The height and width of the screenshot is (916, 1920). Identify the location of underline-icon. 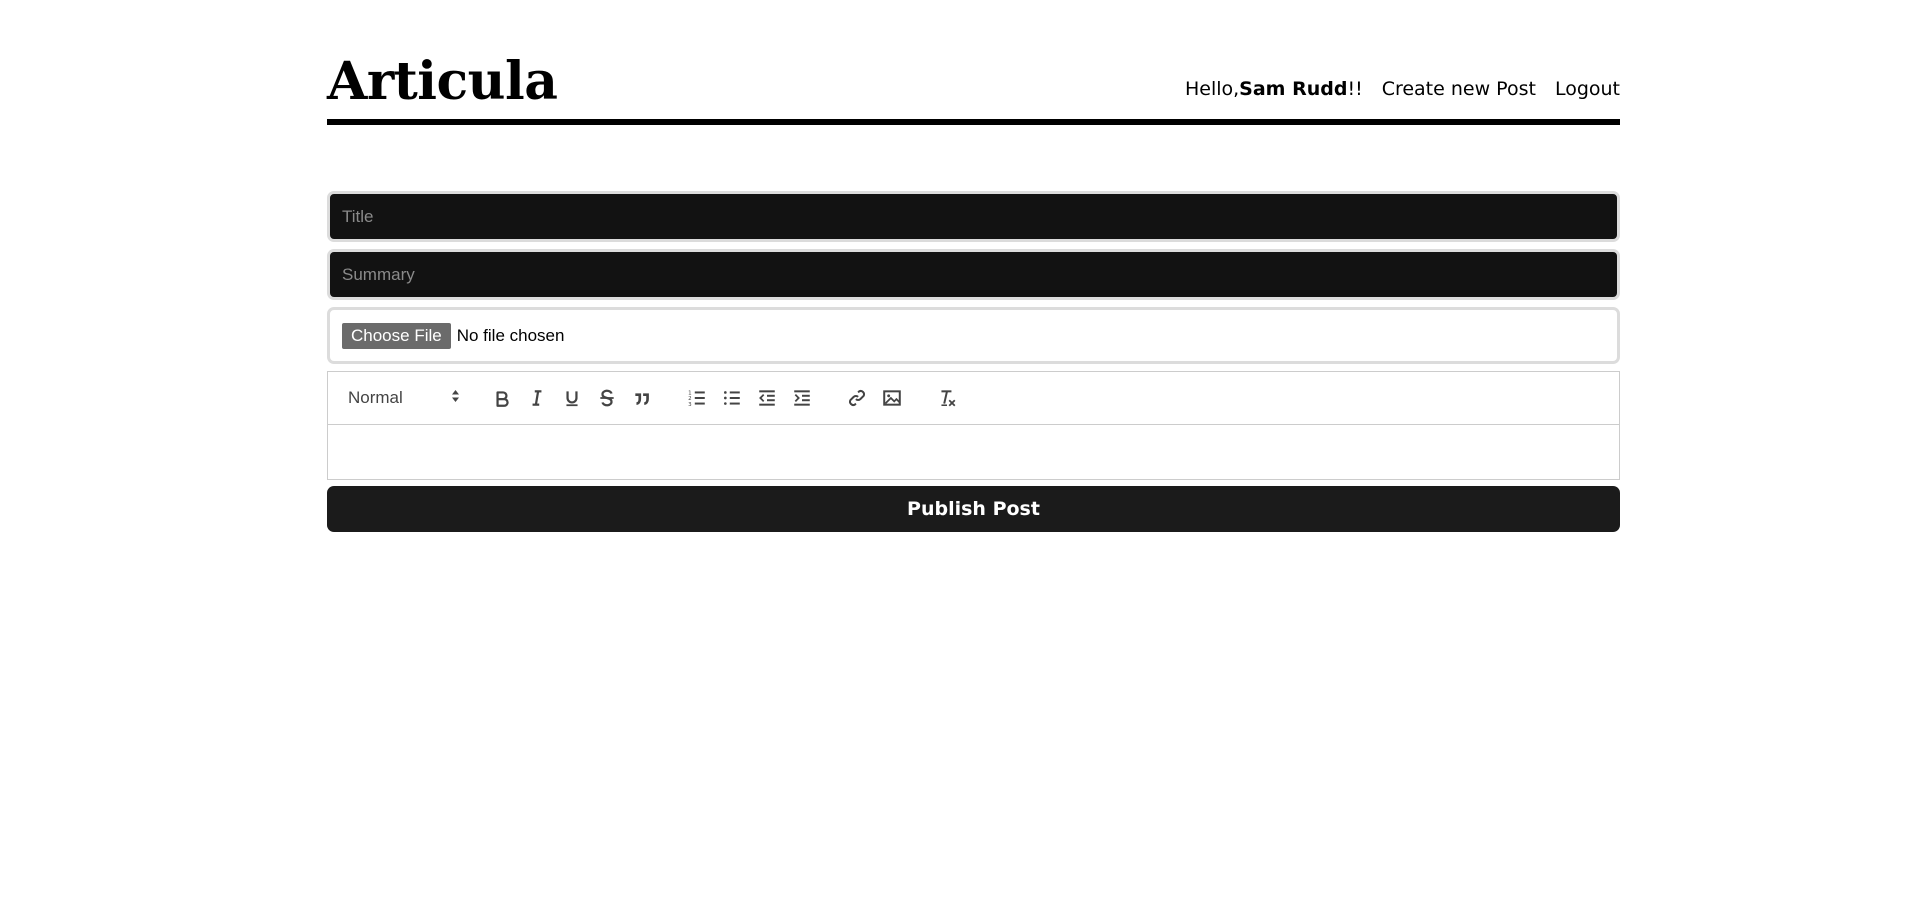
(571, 398).